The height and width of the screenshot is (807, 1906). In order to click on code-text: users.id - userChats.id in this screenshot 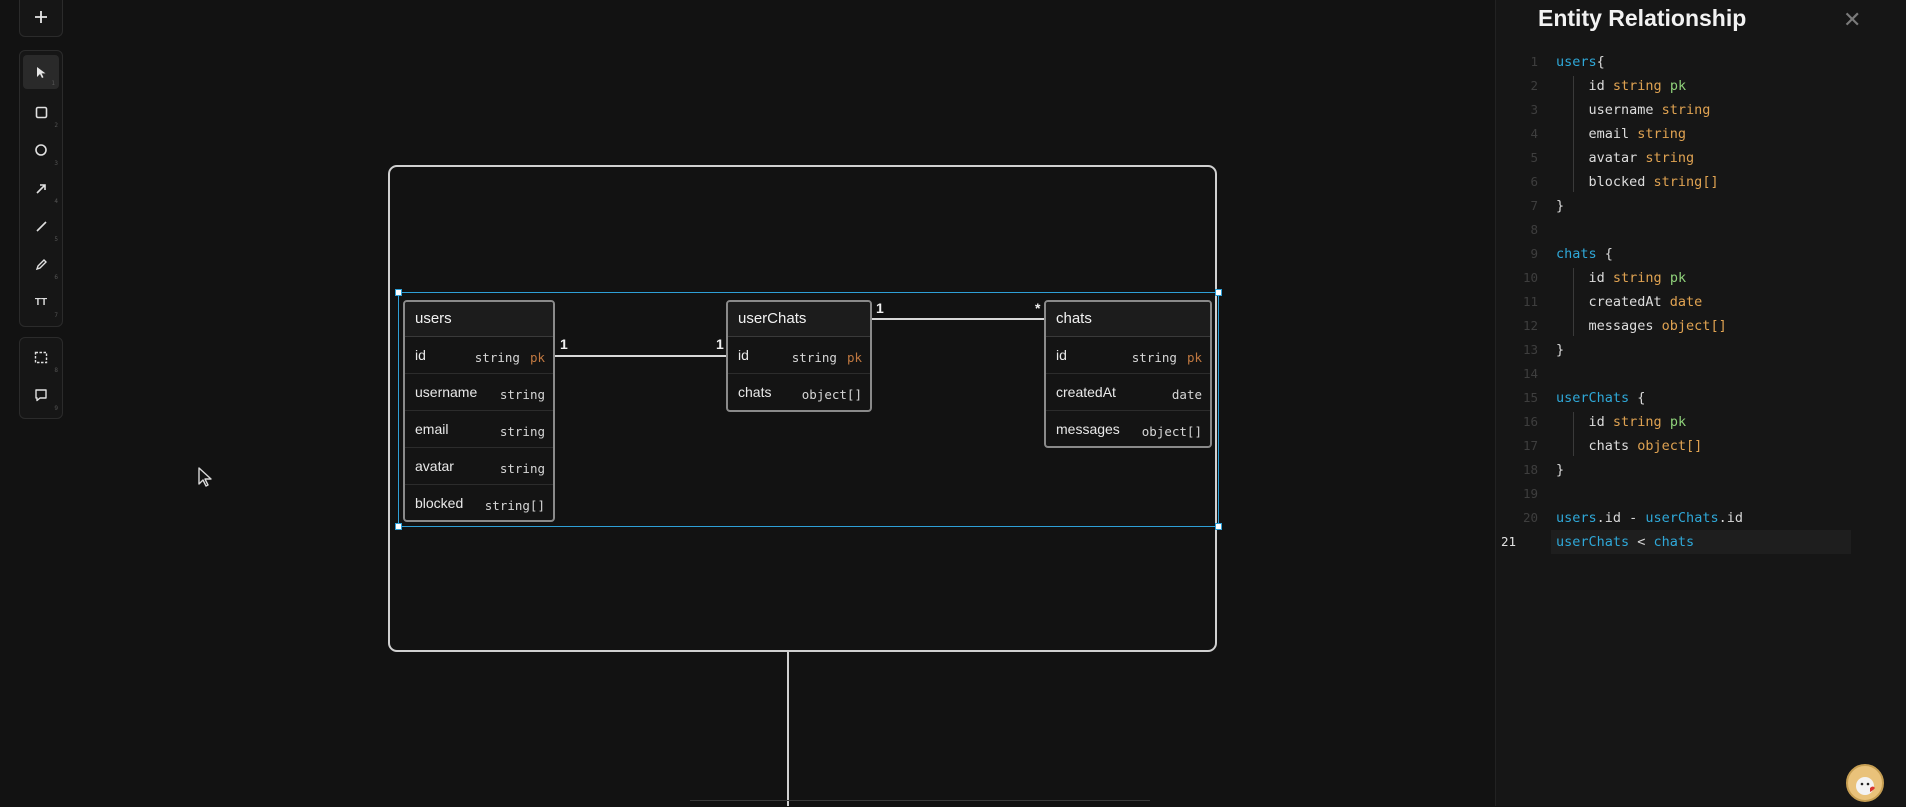, I will do `click(1649, 518)`.